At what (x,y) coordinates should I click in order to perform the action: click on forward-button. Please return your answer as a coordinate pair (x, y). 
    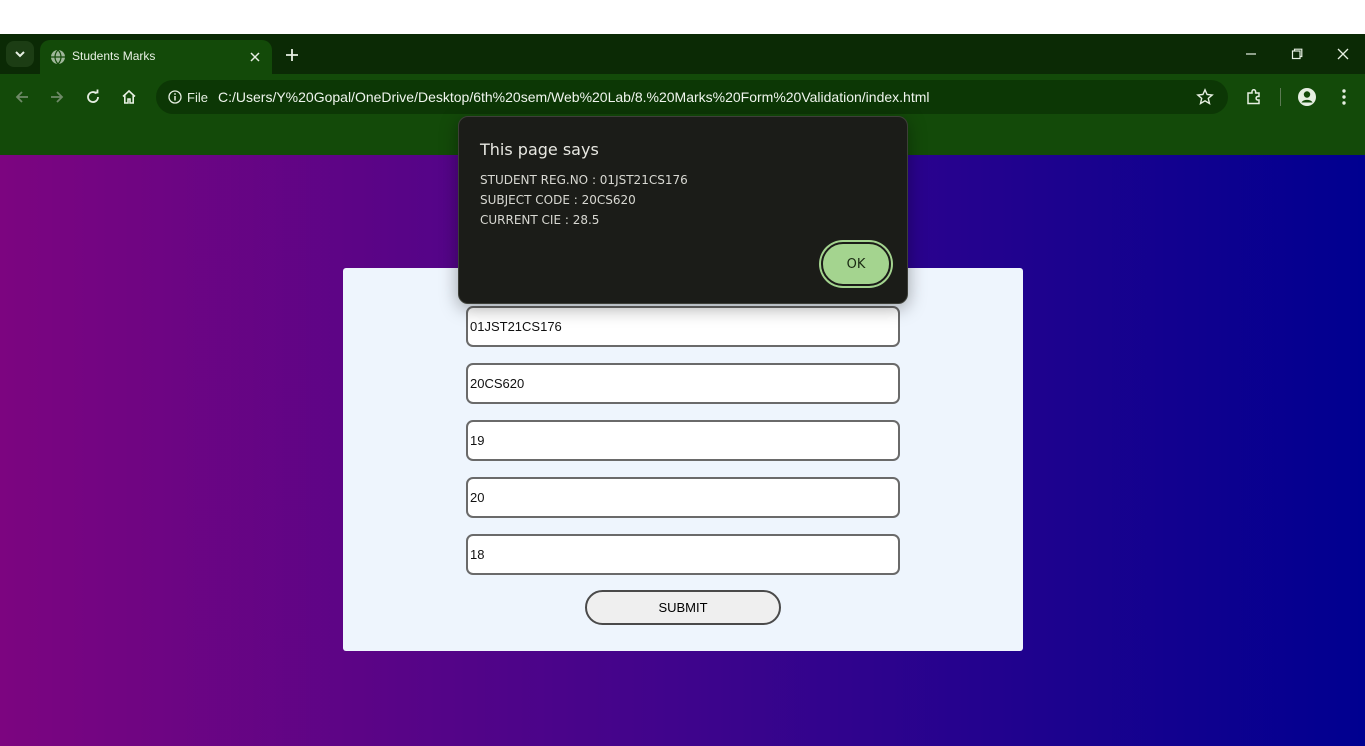
    Looking at the image, I should click on (57, 97).